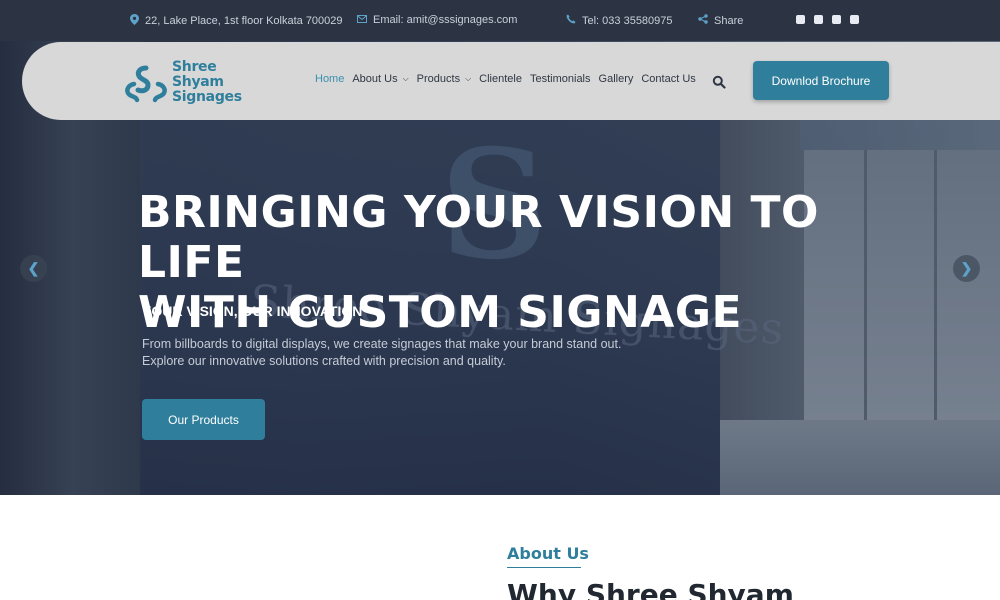 This screenshot has height=600, width=1000. I want to click on email-info: Email: amit@sssignages.com, so click(437, 20).